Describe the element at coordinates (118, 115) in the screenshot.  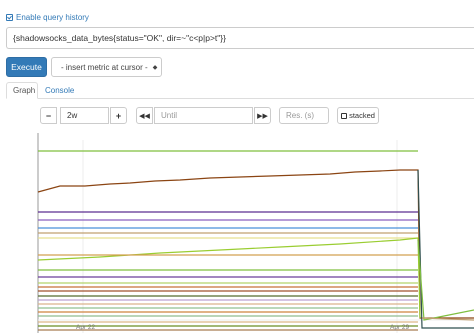
I see `range-increase-button: +` at that location.